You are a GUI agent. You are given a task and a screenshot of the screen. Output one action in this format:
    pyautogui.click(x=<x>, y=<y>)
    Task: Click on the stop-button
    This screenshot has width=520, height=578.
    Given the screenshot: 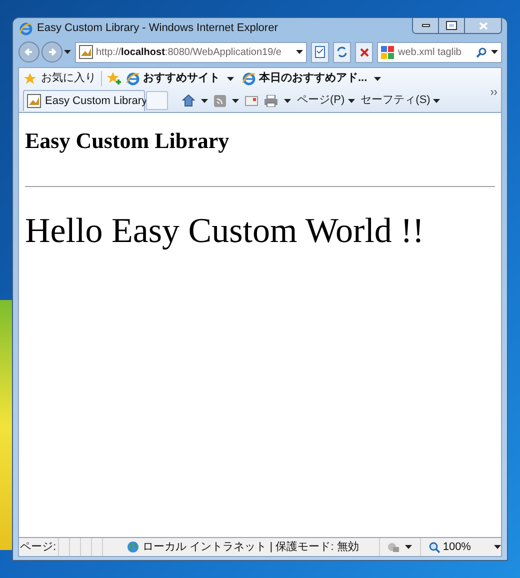 What is the action you would take?
    pyautogui.click(x=364, y=52)
    